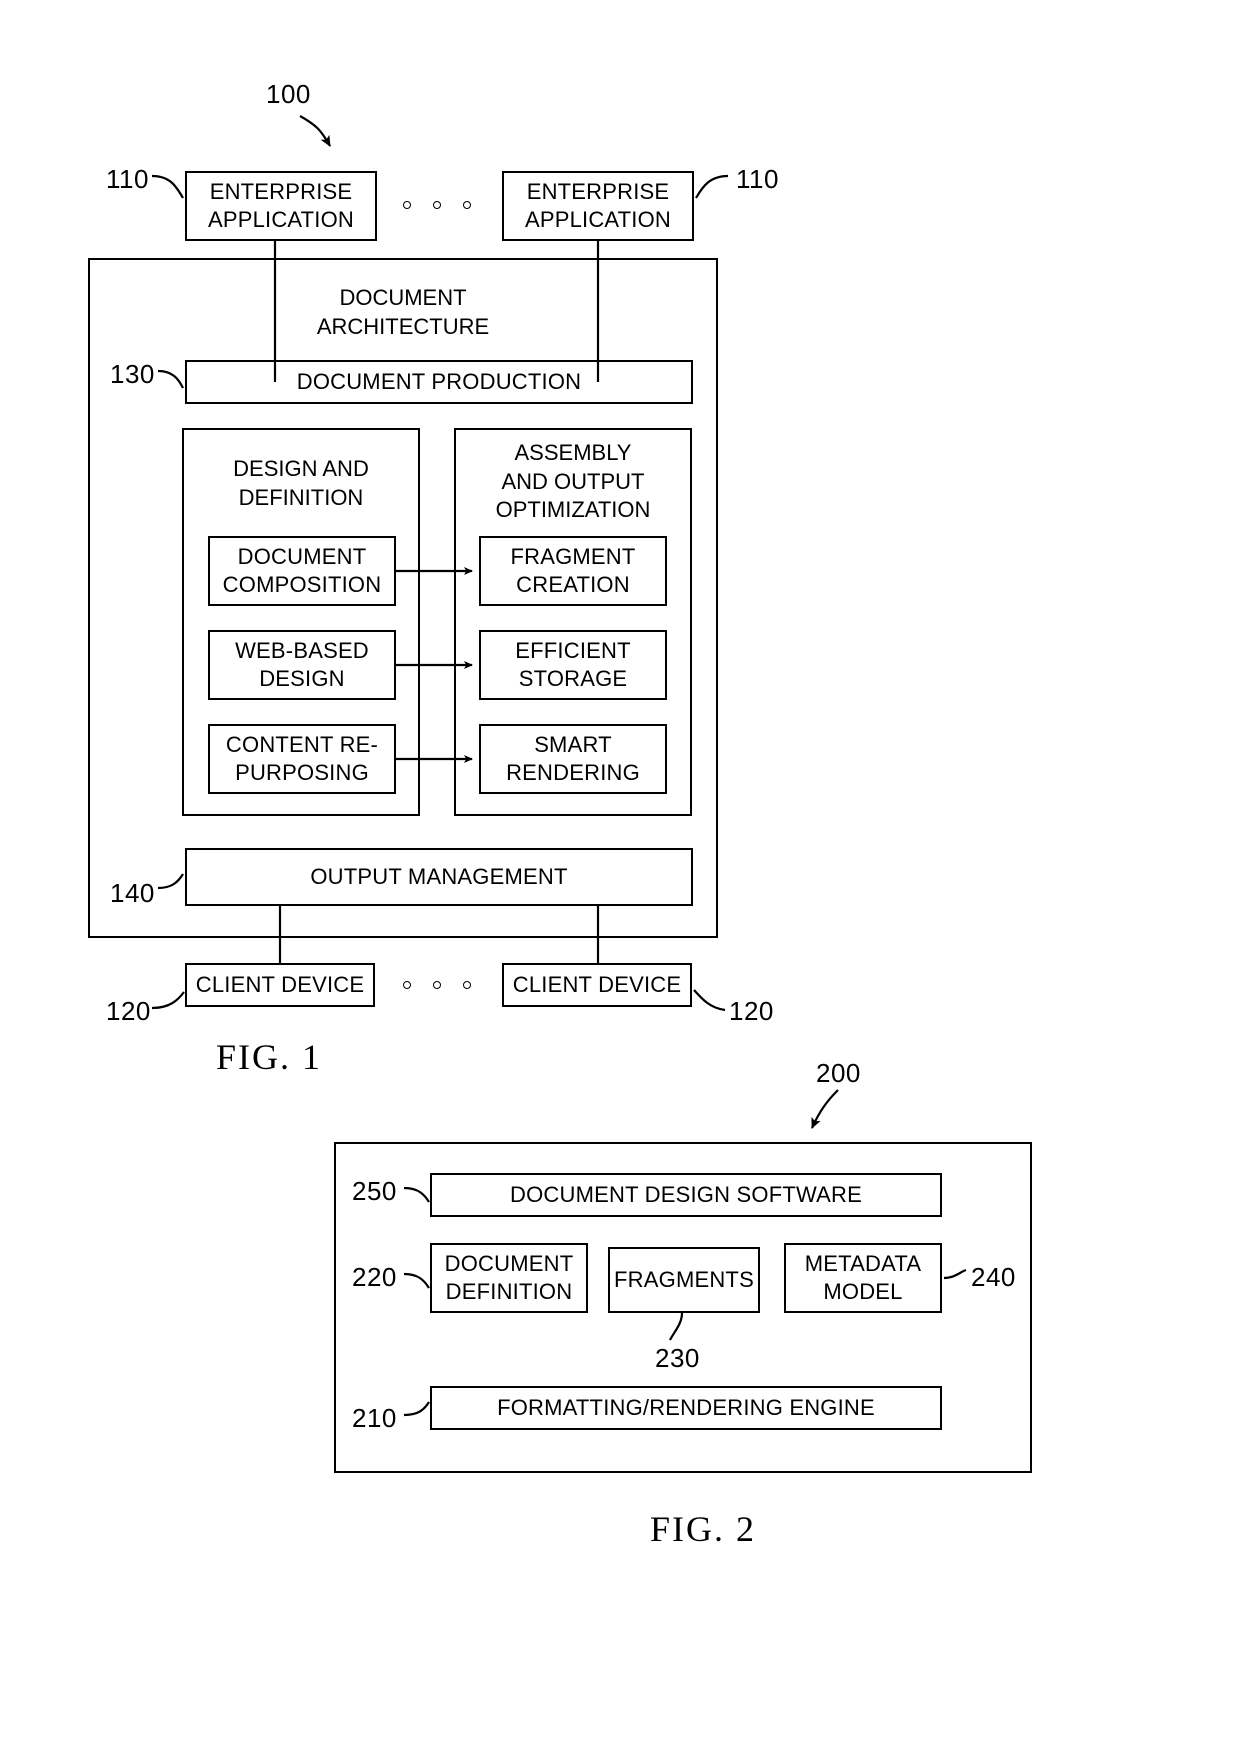  Describe the element at coordinates (127, 179) in the screenshot. I see `ref-numeral-110-left: 110` at that location.